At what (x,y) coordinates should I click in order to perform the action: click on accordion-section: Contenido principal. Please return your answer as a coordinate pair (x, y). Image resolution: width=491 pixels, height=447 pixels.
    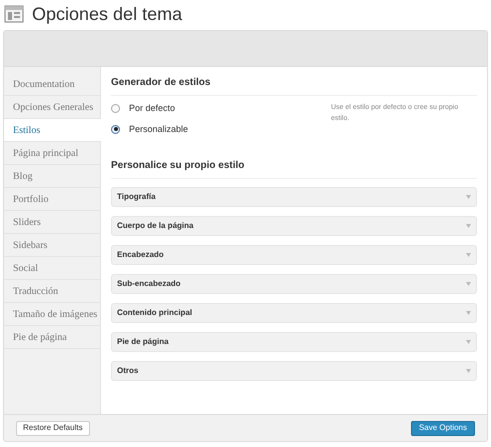
    Looking at the image, I should click on (294, 313).